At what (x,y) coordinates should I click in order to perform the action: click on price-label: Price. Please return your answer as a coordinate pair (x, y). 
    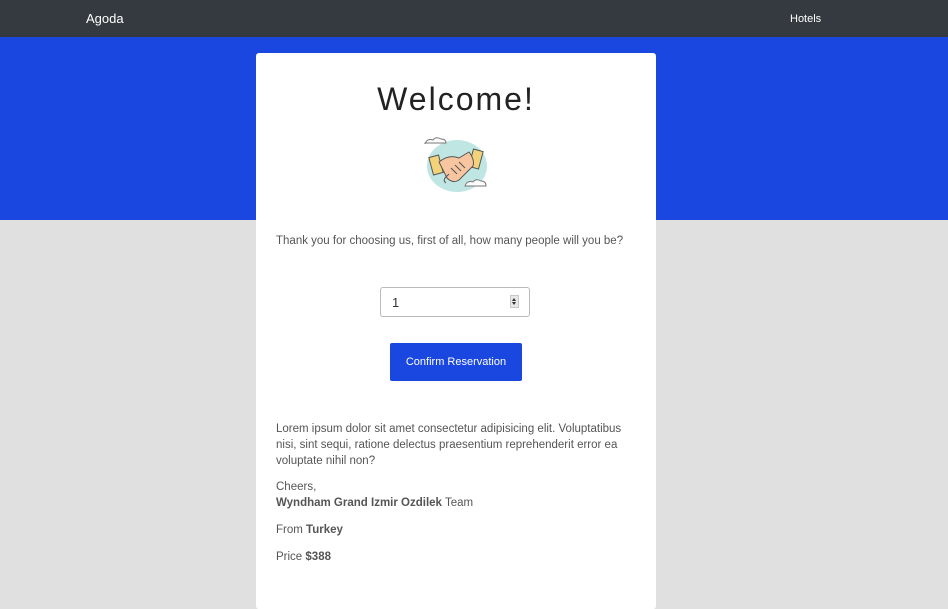
    Looking at the image, I should click on (289, 557).